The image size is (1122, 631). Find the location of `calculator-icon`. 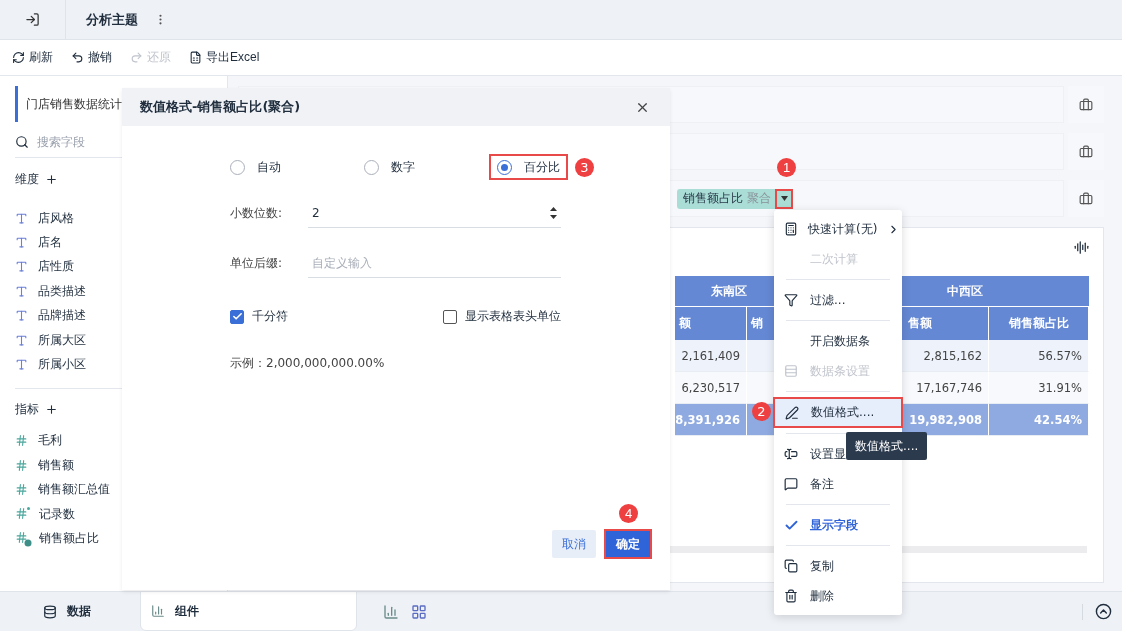

calculator-icon is located at coordinates (791, 229).